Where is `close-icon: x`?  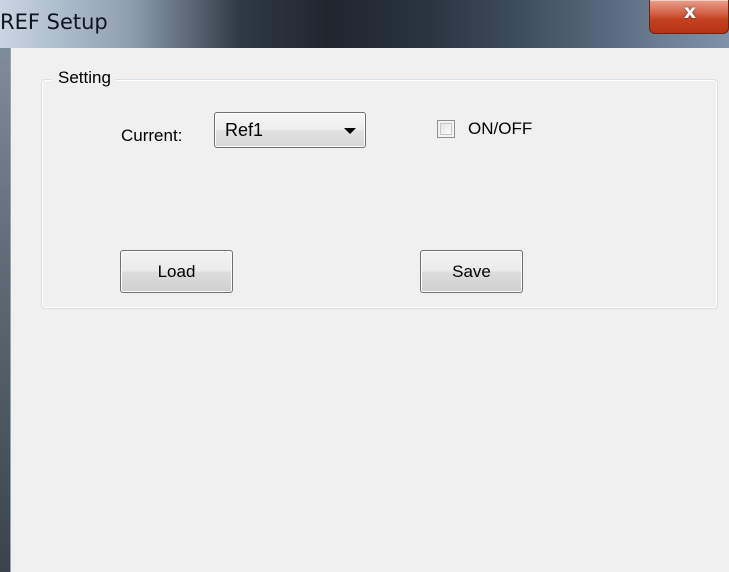
close-icon: x is located at coordinates (690, 12).